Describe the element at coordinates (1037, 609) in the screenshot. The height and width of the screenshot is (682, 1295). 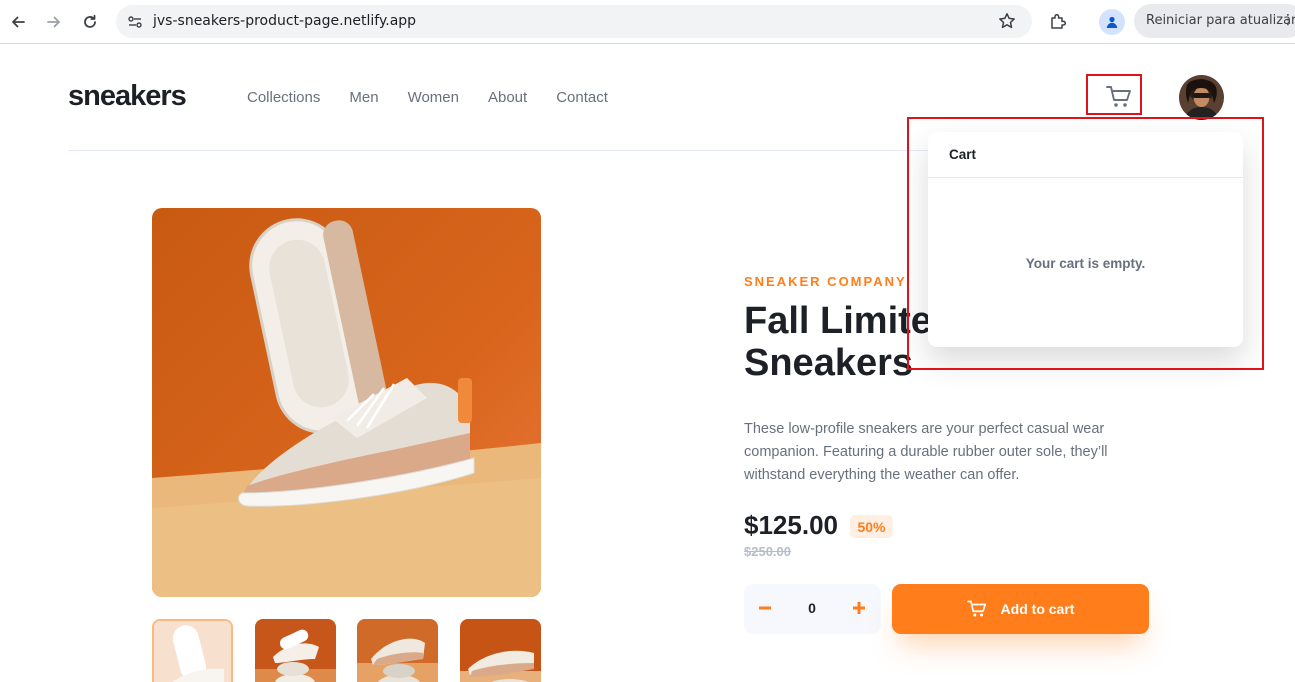
I see `add-to-cart-label: Add to cart` at that location.